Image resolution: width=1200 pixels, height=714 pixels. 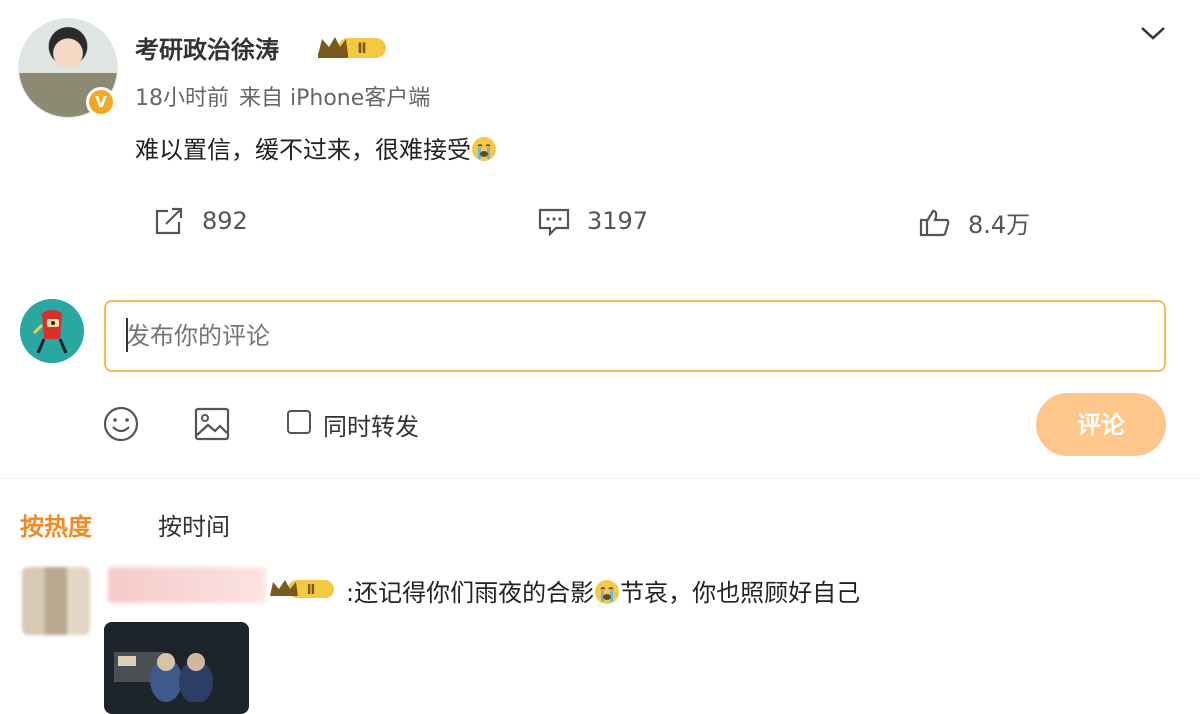 I want to click on vip-crown-badge: Ⅱ, so click(x=352, y=49).